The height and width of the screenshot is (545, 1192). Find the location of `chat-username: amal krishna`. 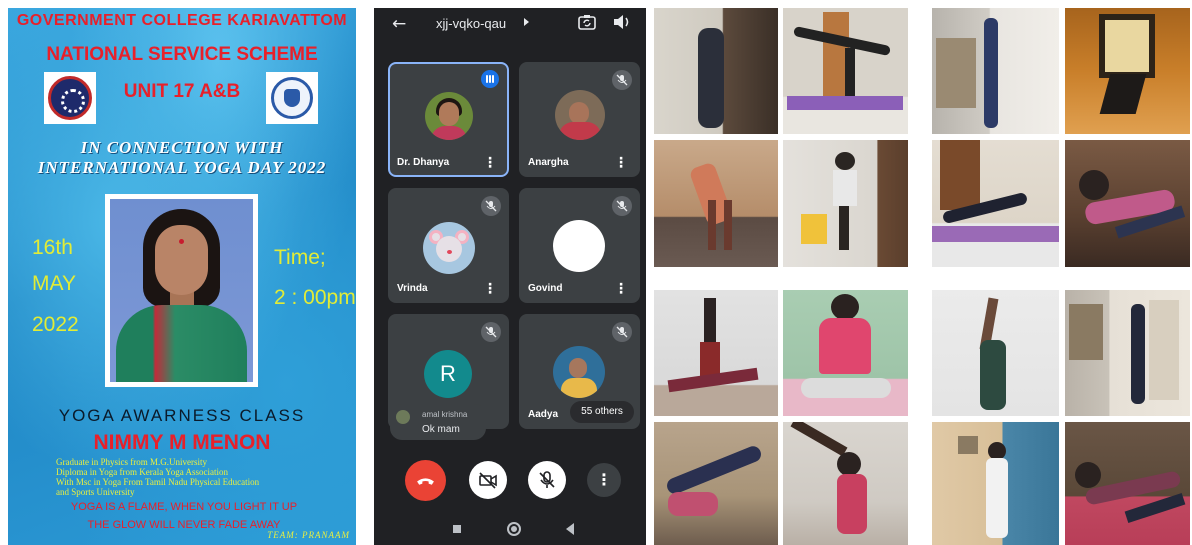

chat-username: amal krishna is located at coordinates (445, 414).